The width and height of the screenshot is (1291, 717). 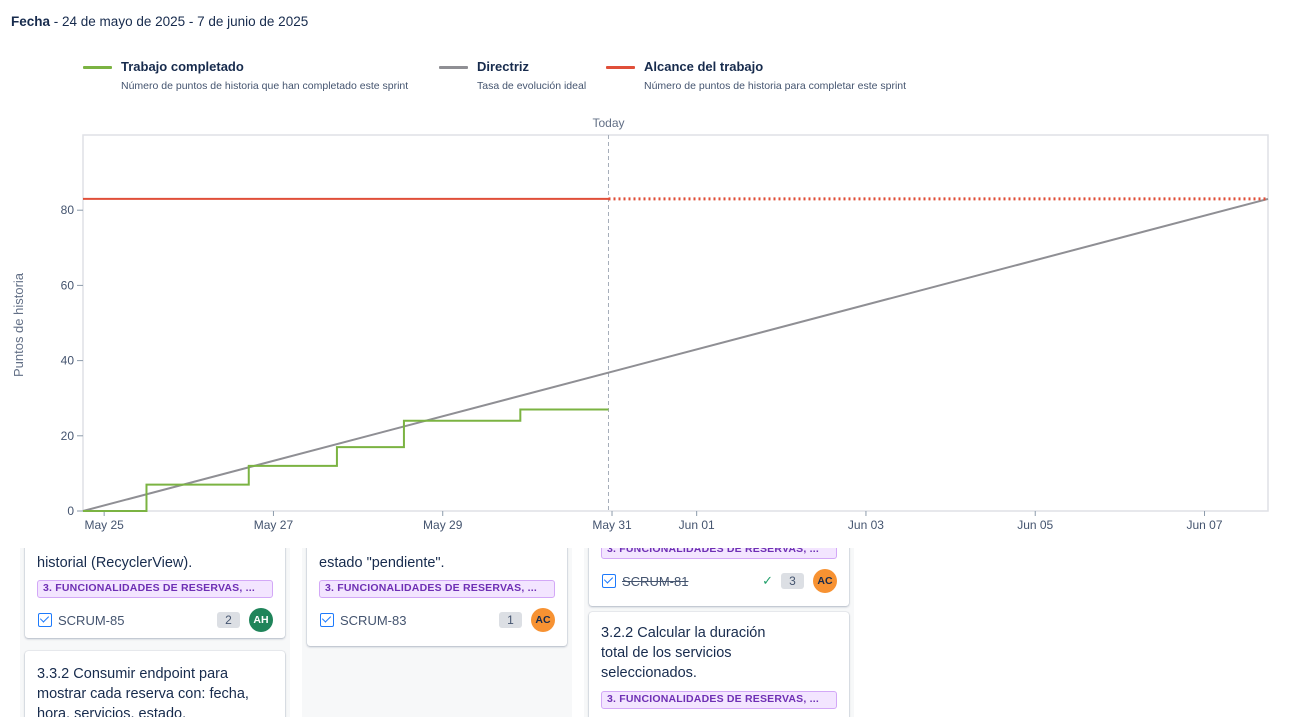 What do you see at coordinates (115, 563) in the screenshot?
I see `card-summary: historial (RecyclerView).` at bounding box center [115, 563].